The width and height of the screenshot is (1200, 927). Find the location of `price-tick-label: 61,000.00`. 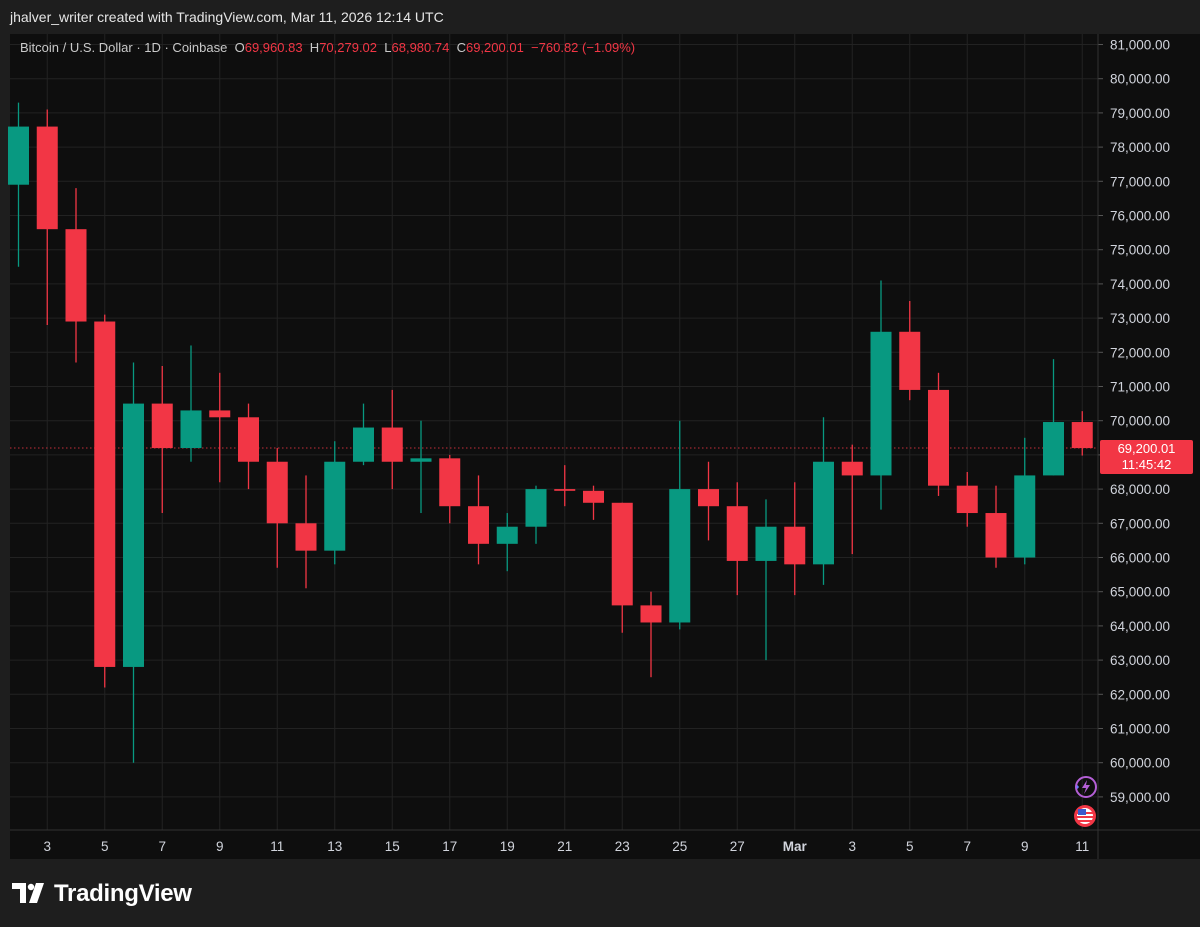

price-tick-label: 61,000.00 is located at coordinates (1140, 729).